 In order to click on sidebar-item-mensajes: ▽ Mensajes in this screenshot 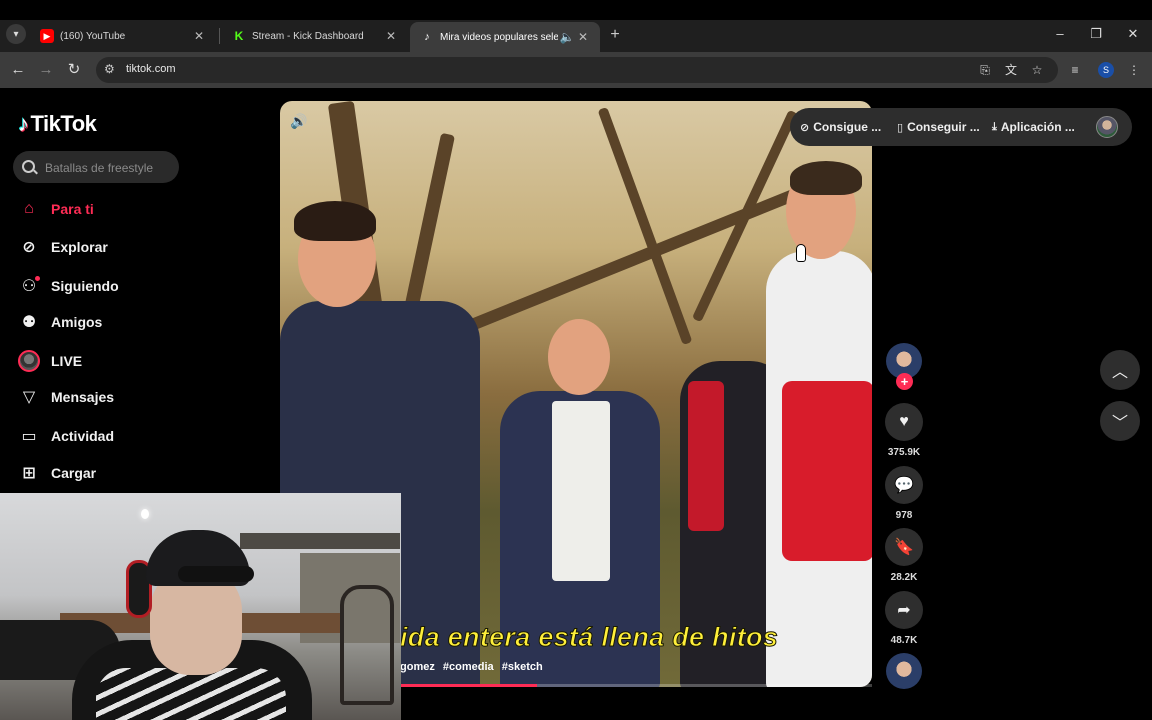, I will do `click(66, 397)`.